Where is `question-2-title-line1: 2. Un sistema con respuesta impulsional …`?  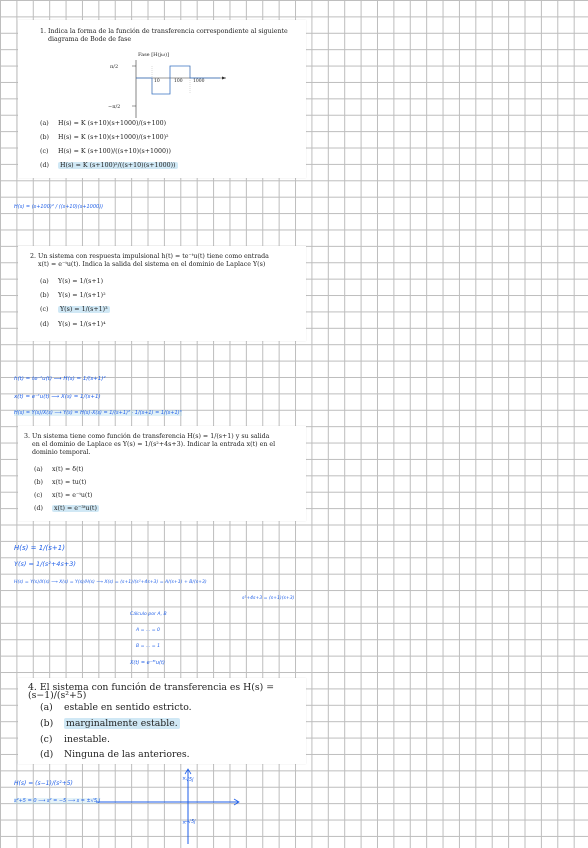 question-2-title-line1: 2. Un sistema con respuesta impulsional … is located at coordinates (149, 256).